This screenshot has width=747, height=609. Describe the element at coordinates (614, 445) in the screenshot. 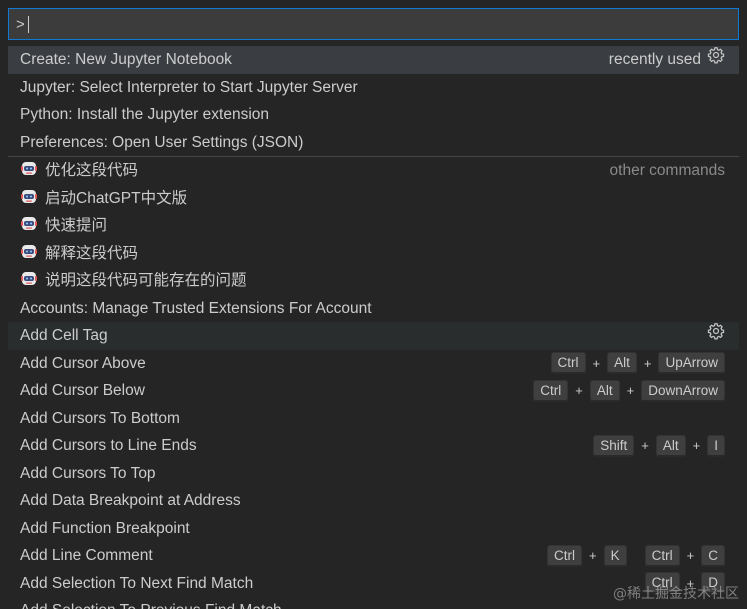

I see `key-cap: Shift` at that location.